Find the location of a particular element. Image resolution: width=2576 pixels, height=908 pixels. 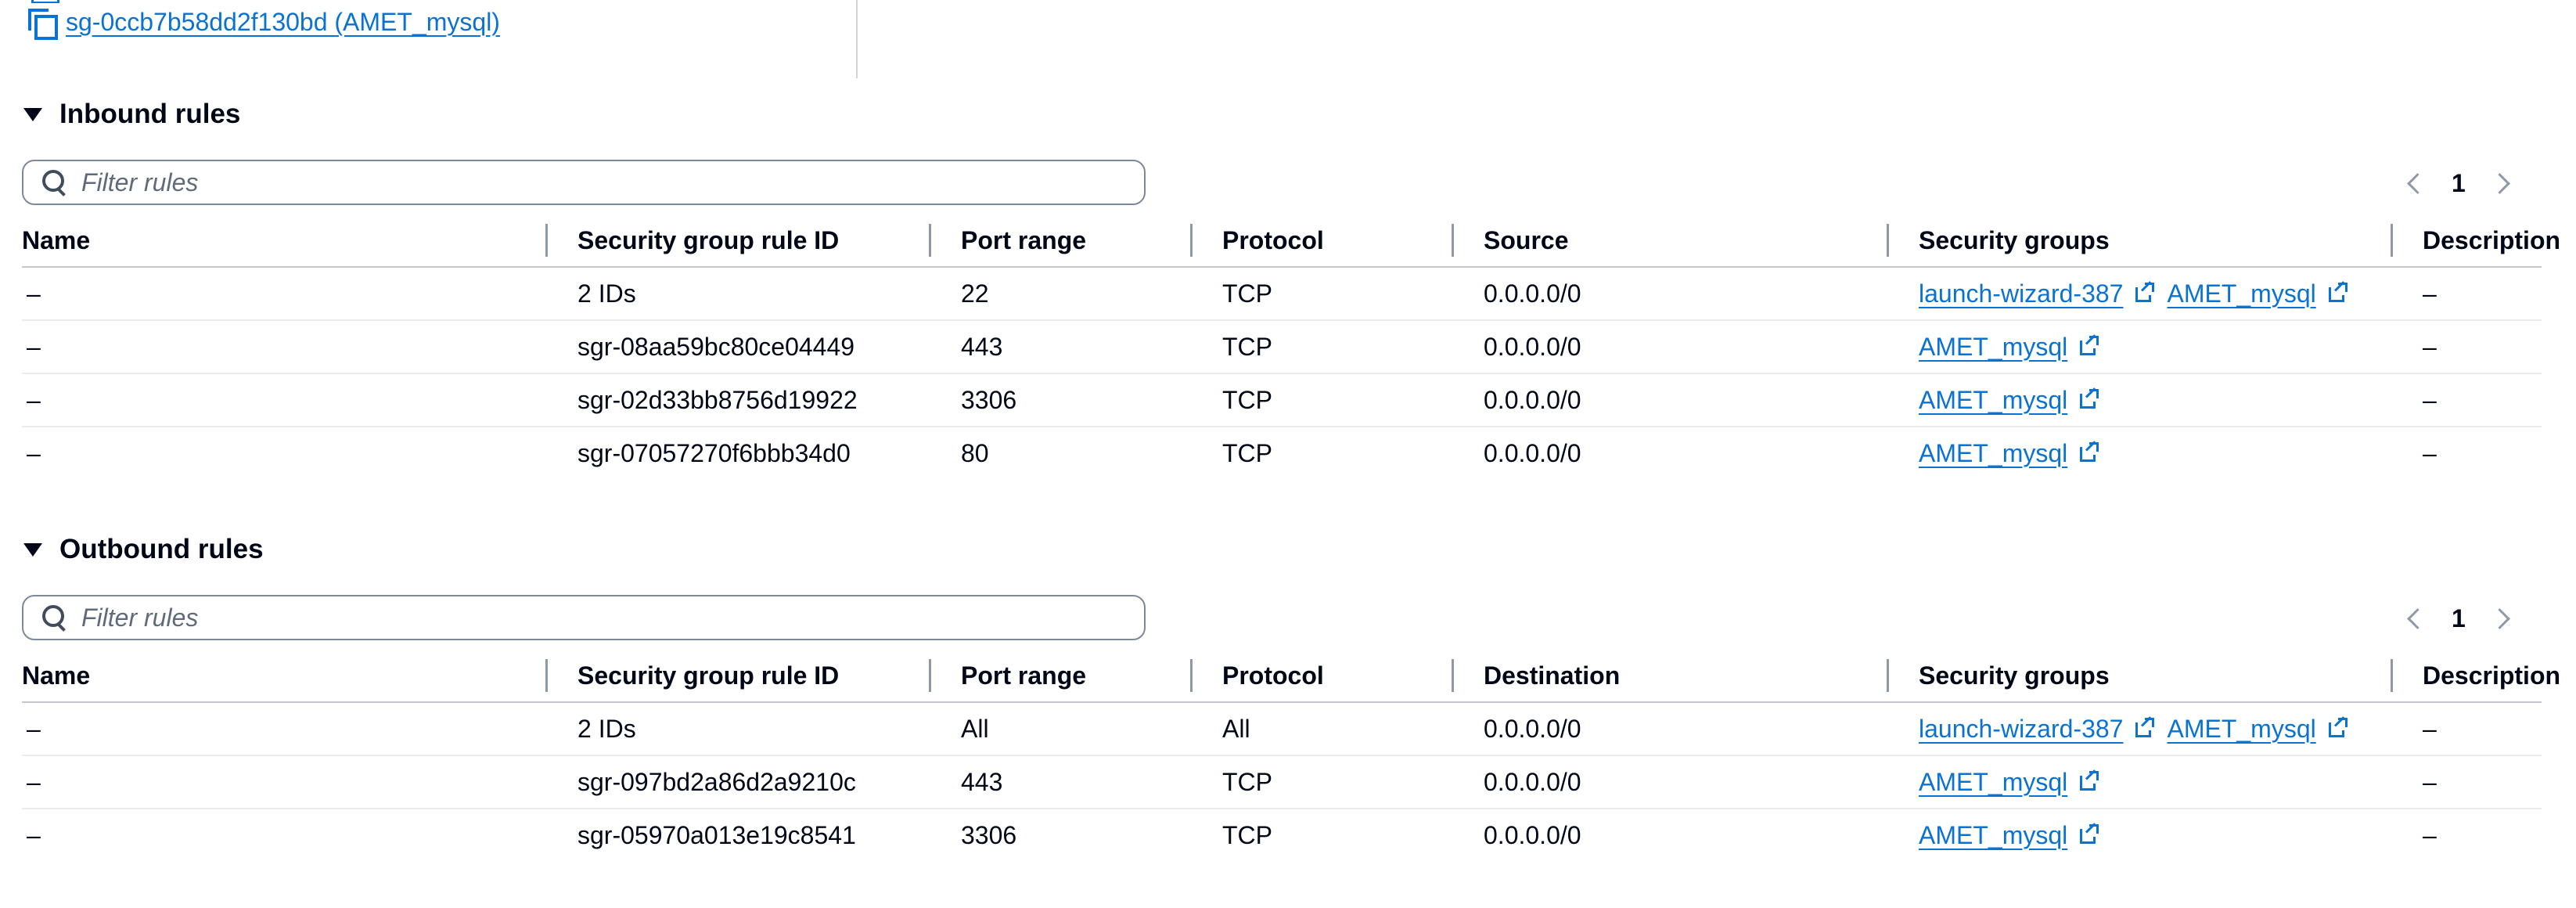

inbound-filter-box is located at coordinates (584, 182).